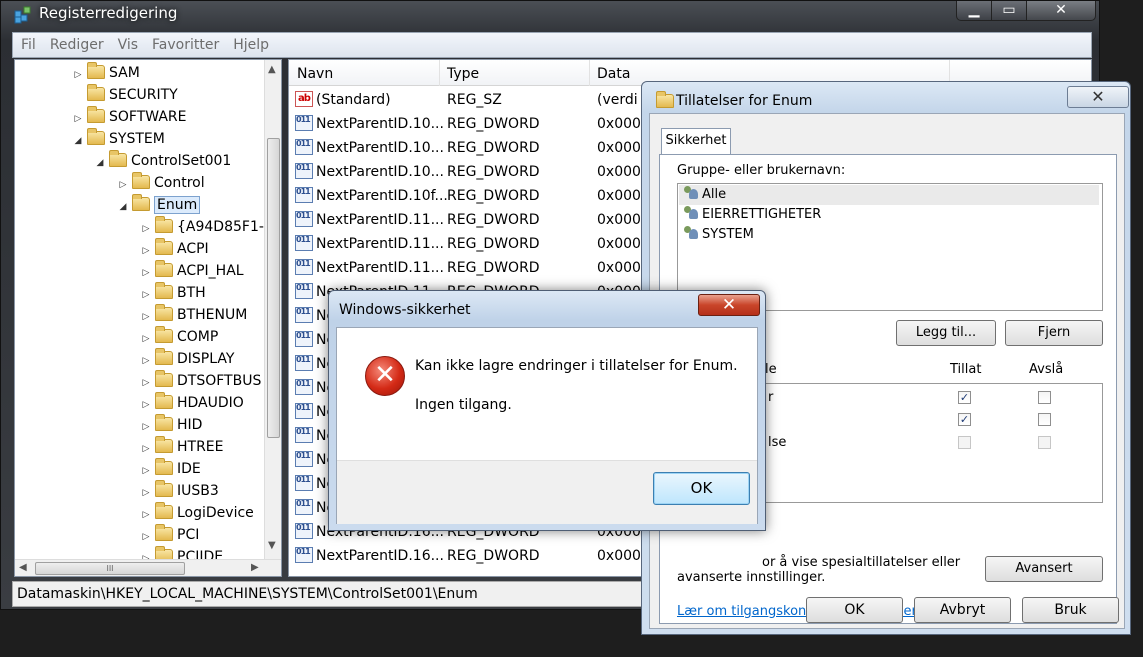  I want to click on user-list-item: Alle, so click(889, 195).